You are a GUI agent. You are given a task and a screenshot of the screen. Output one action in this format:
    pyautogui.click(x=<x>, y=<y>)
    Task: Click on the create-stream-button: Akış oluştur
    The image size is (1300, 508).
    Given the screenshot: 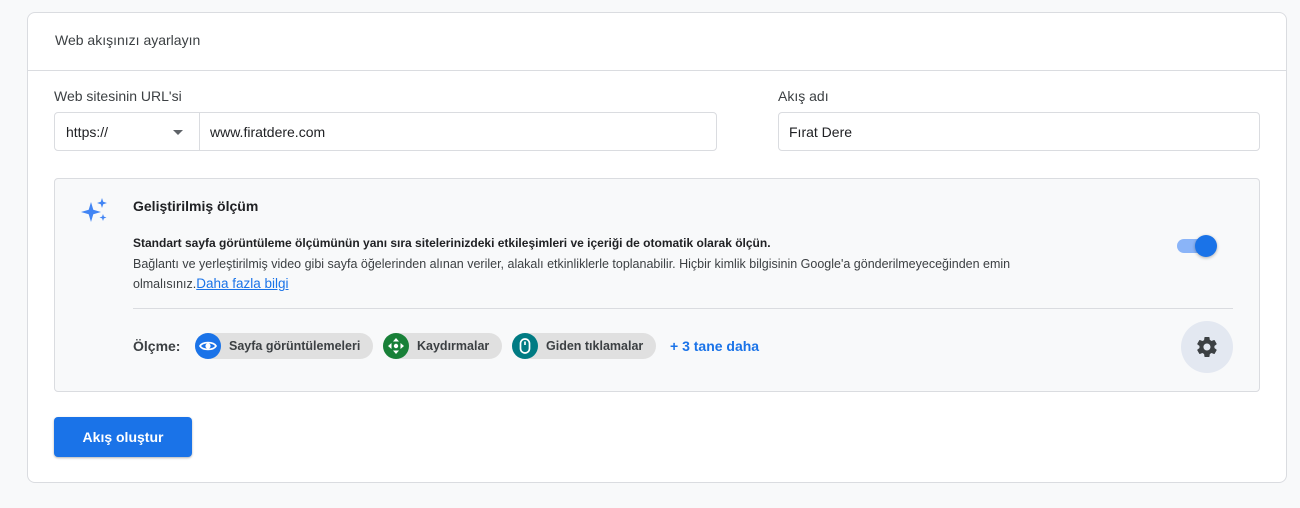 What is the action you would take?
    pyautogui.click(x=123, y=437)
    